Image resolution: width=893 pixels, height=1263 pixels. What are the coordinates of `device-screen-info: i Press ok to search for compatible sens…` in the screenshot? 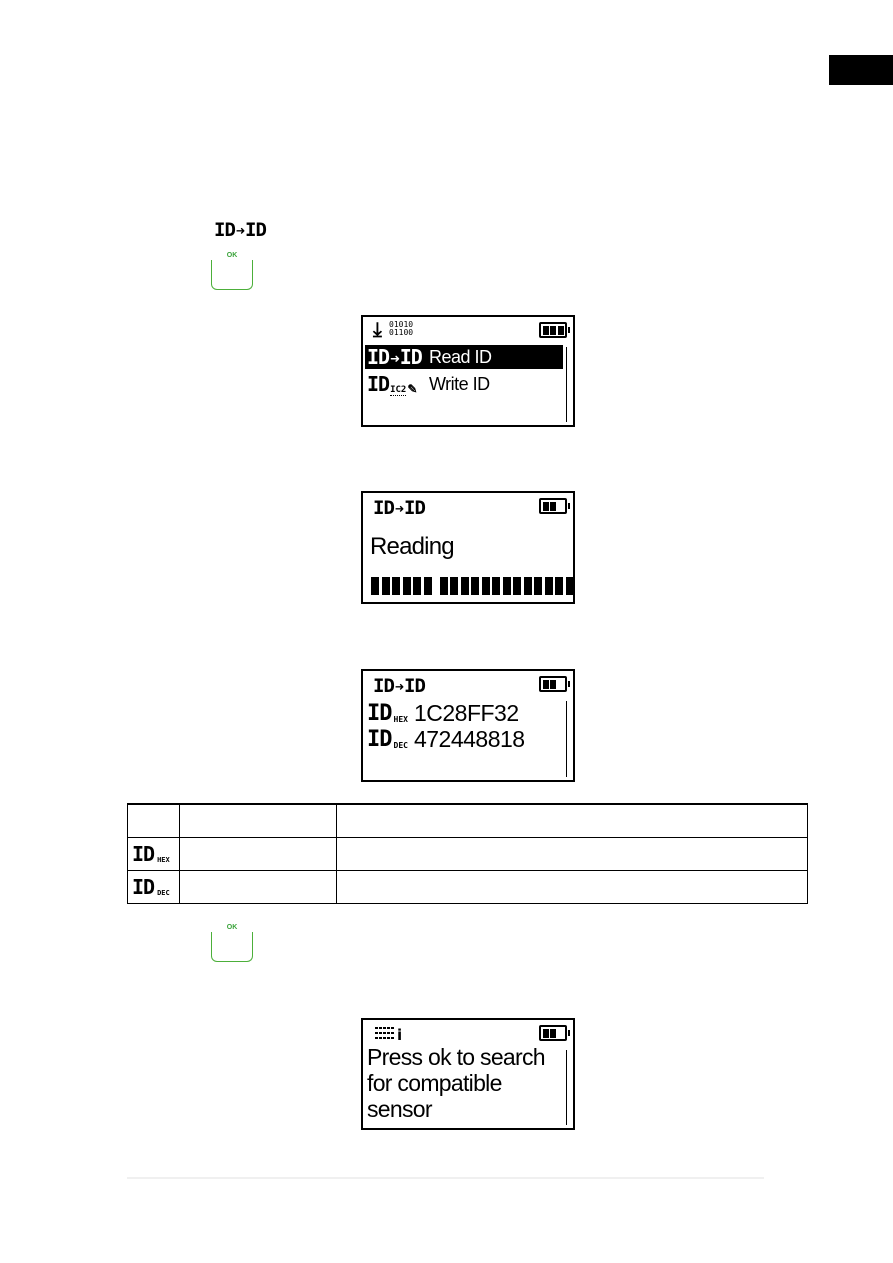 It's located at (468, 1074).